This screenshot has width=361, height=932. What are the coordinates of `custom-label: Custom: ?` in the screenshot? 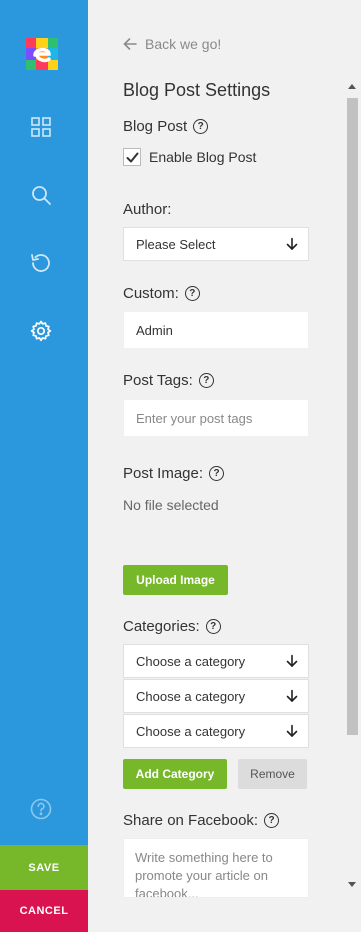 It's located at (161, 293).